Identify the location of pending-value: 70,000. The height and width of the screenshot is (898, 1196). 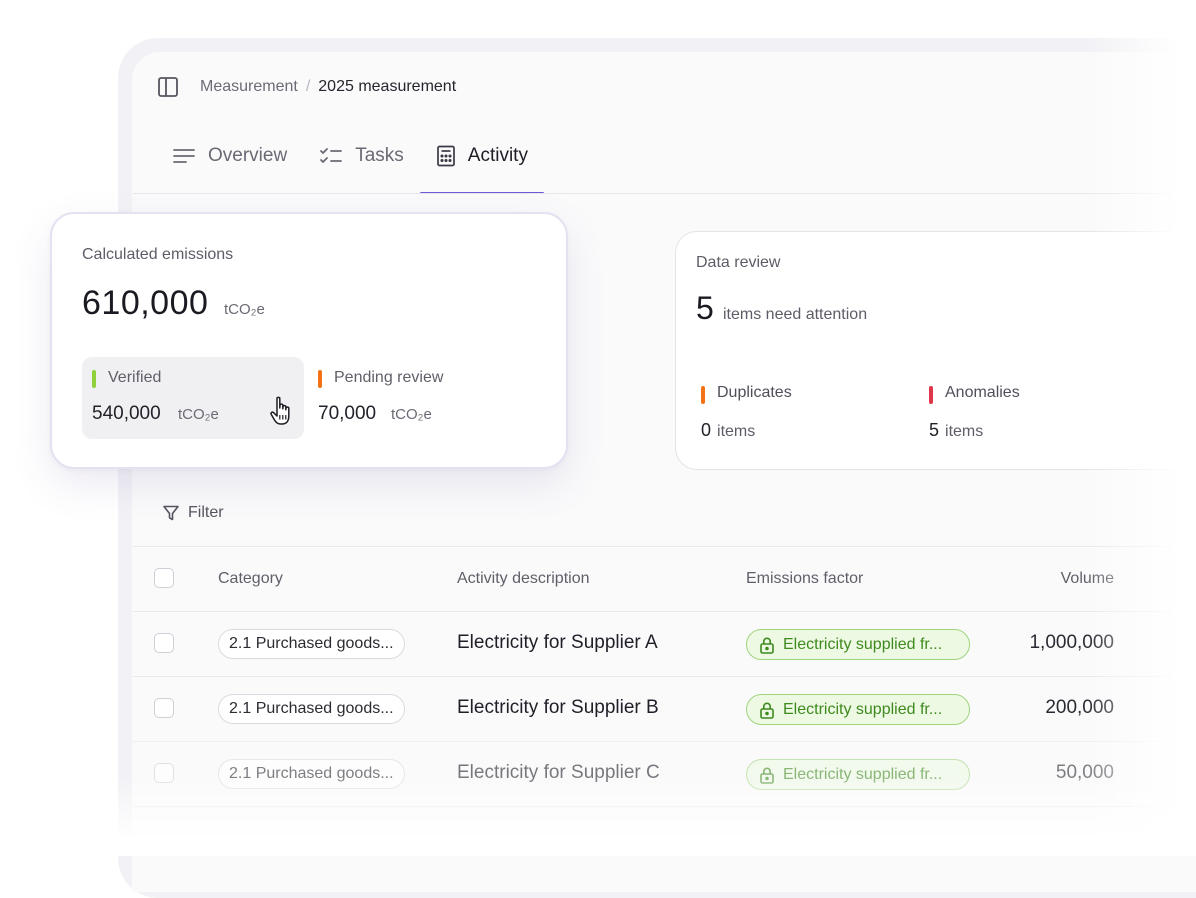
(347, 413).